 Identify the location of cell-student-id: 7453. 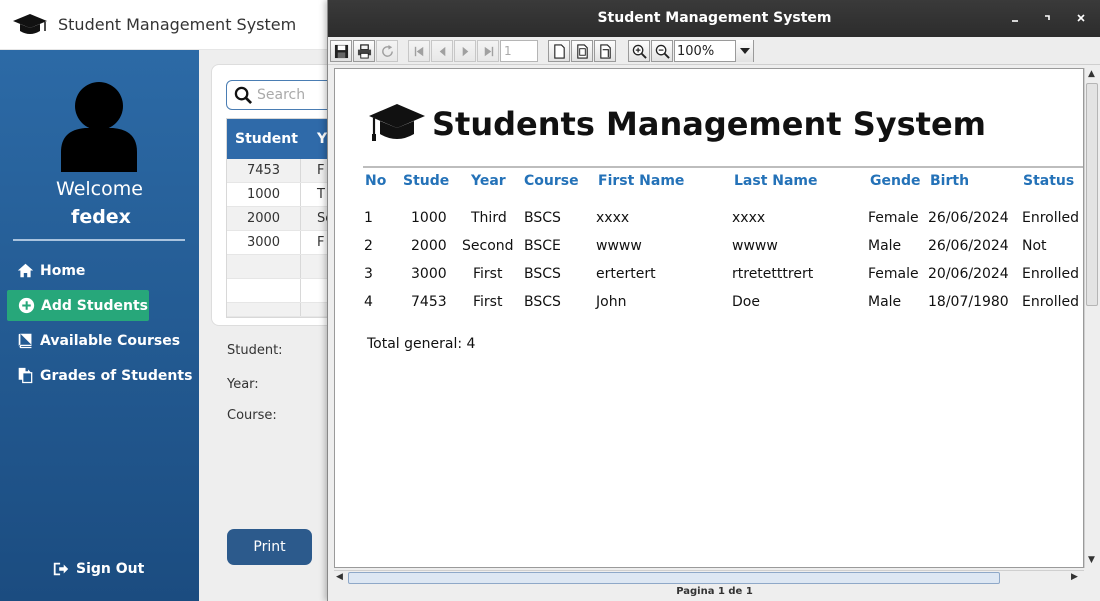
(264, 170).